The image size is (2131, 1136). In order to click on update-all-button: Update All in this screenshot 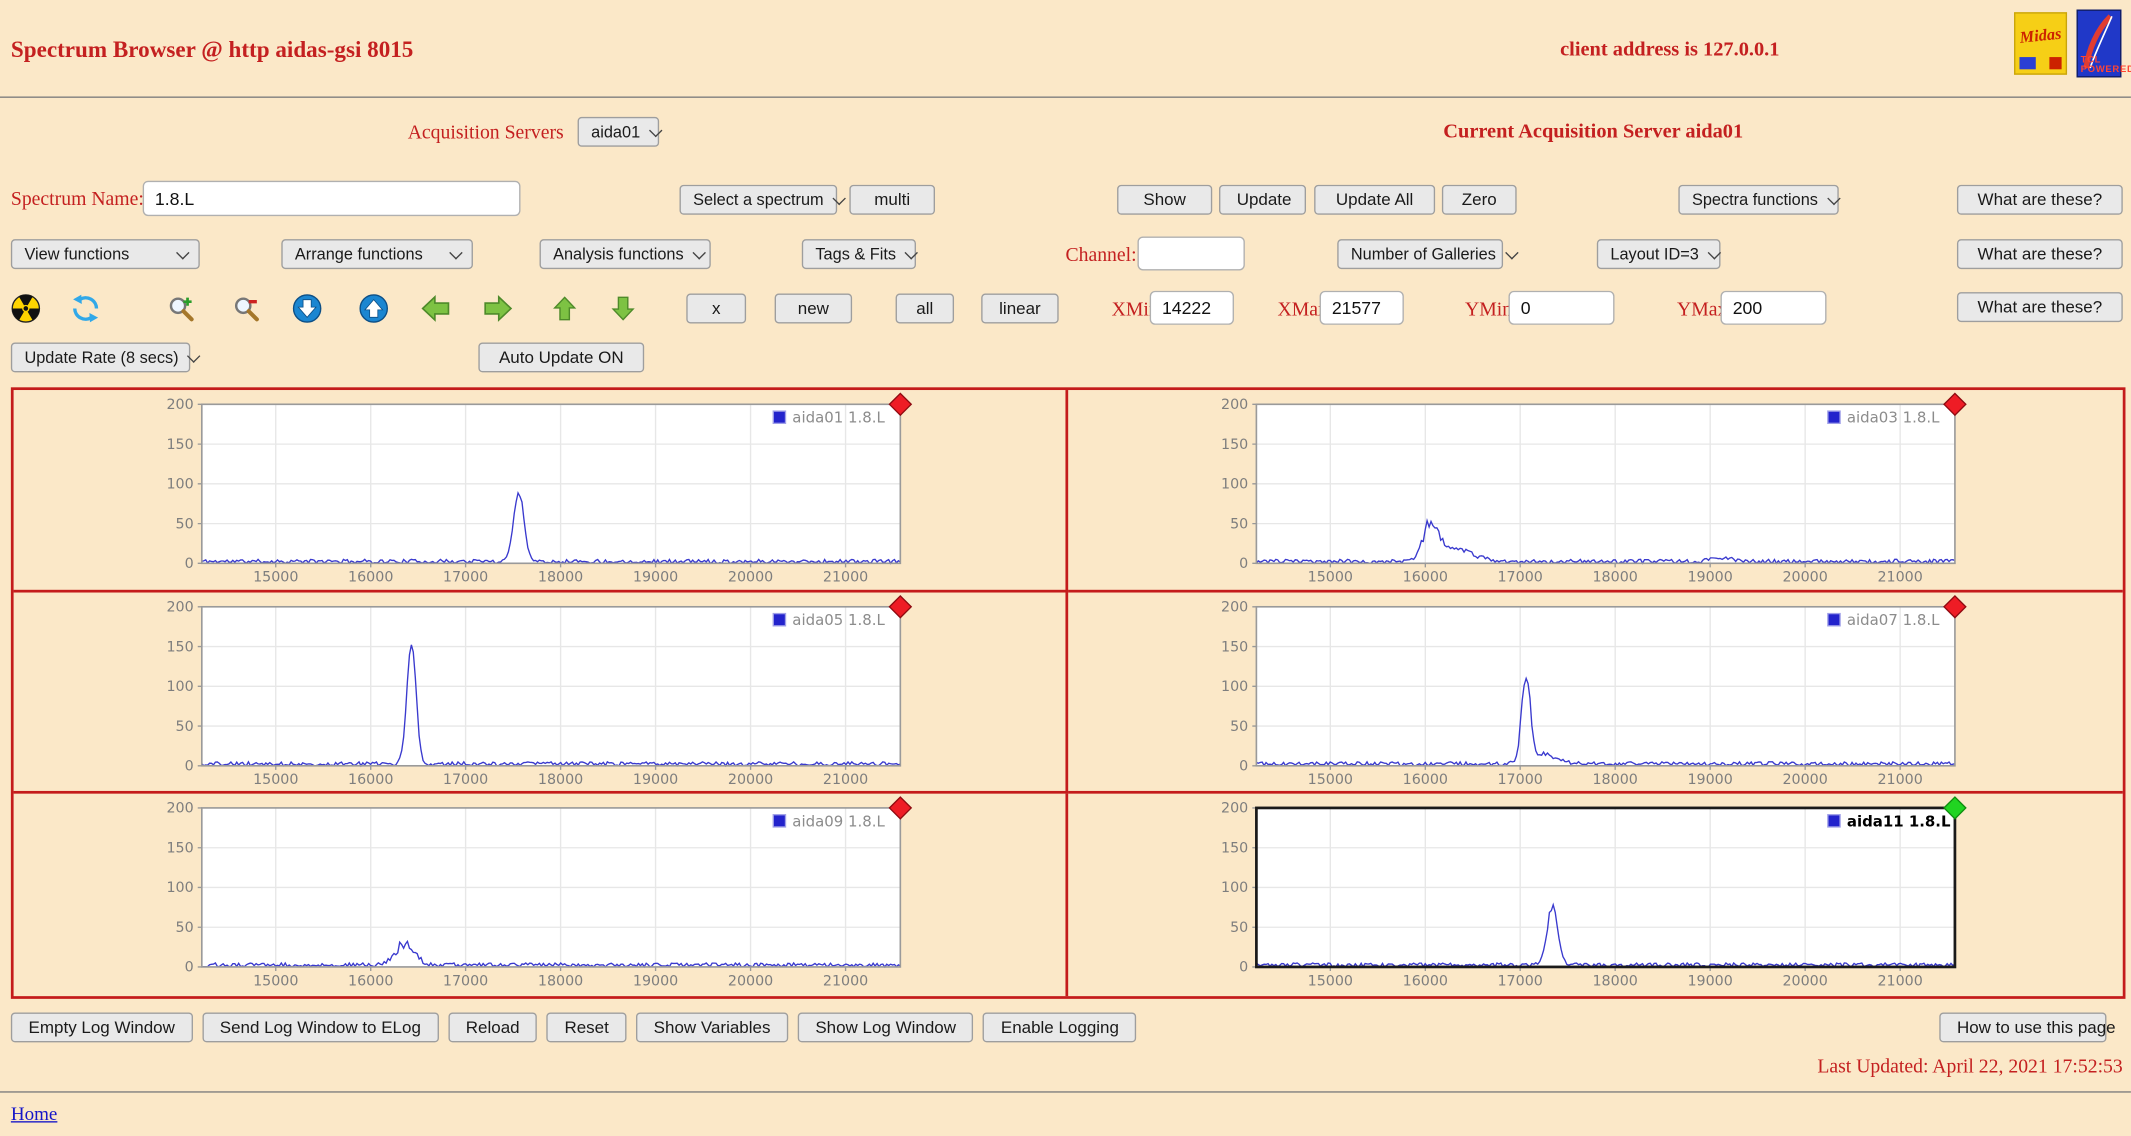, I will do `click(1375, 199)`.